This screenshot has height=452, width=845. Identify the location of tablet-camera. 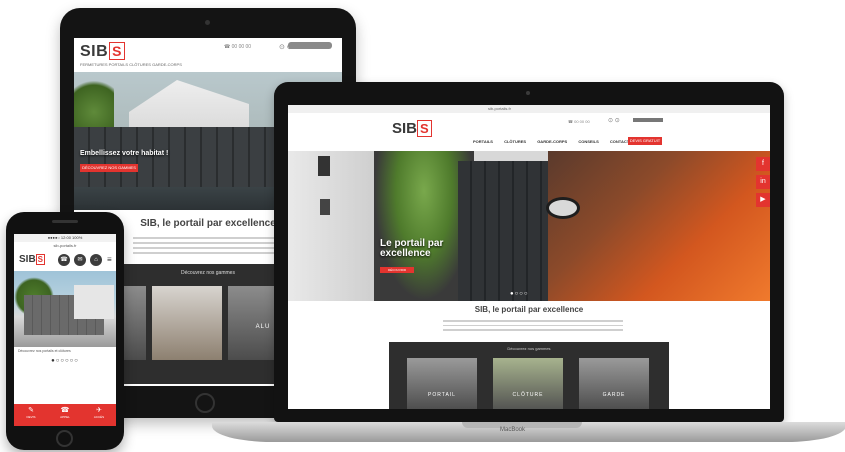
(207, 22).